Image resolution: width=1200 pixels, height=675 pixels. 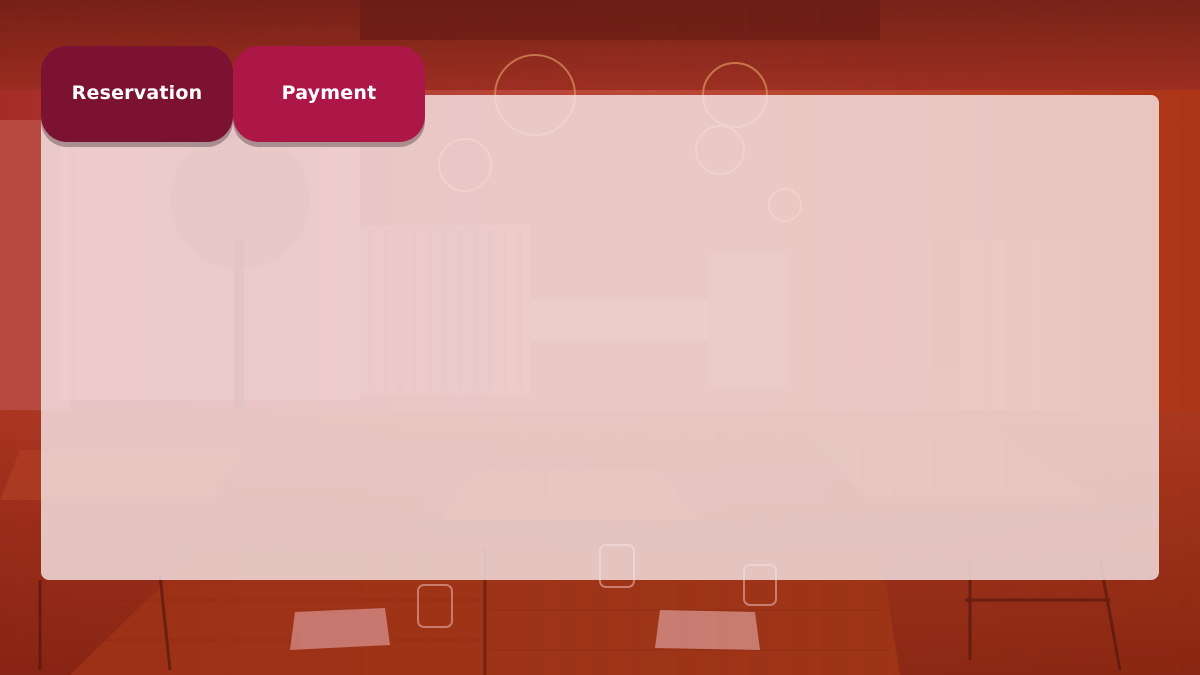 I want to click on tab-payment-label: Payment, so click(x=329, y=93).